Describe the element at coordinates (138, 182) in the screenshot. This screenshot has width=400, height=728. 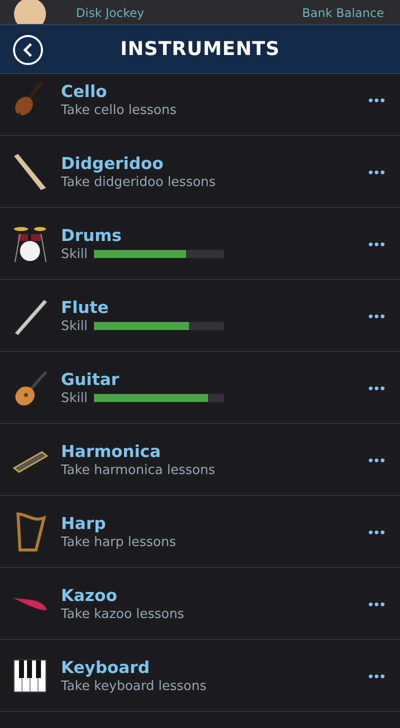
I see `lesson-hint: Take didgeridoo lessons` at that location.